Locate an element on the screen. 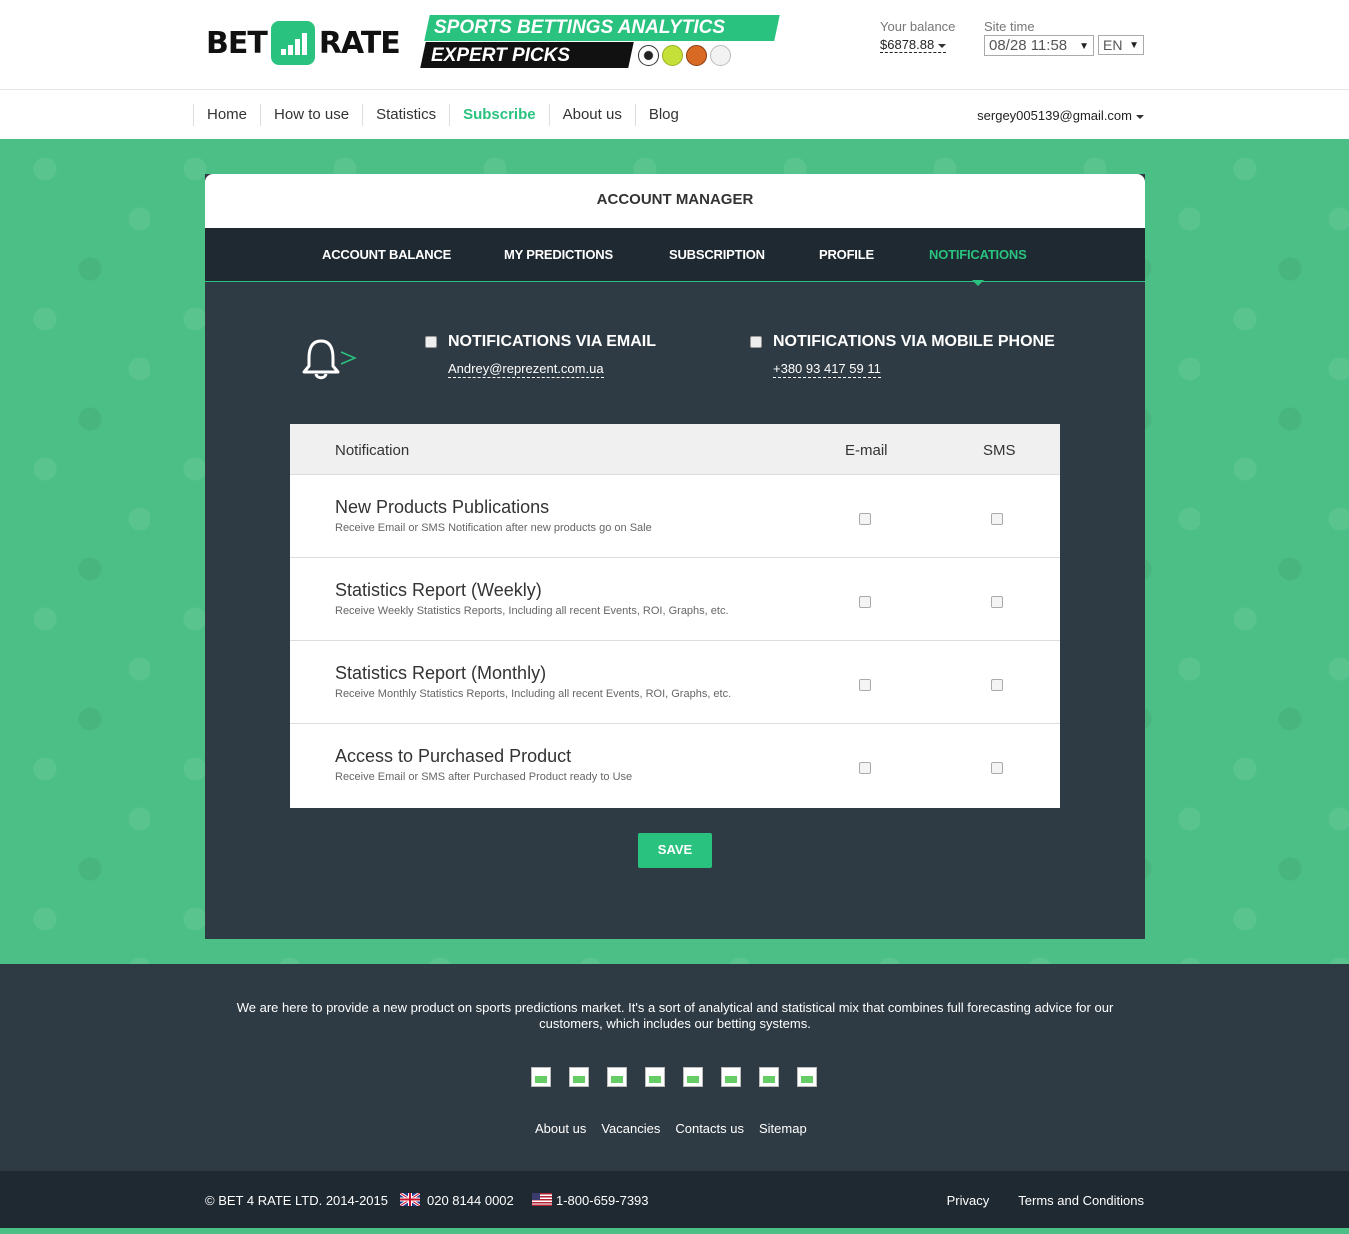 Image resolution: width=1349 pixels, height=1234 pixels. footer-links: About us Vacancies Contacts us Sitemap is located at coordinates (671, 1128).